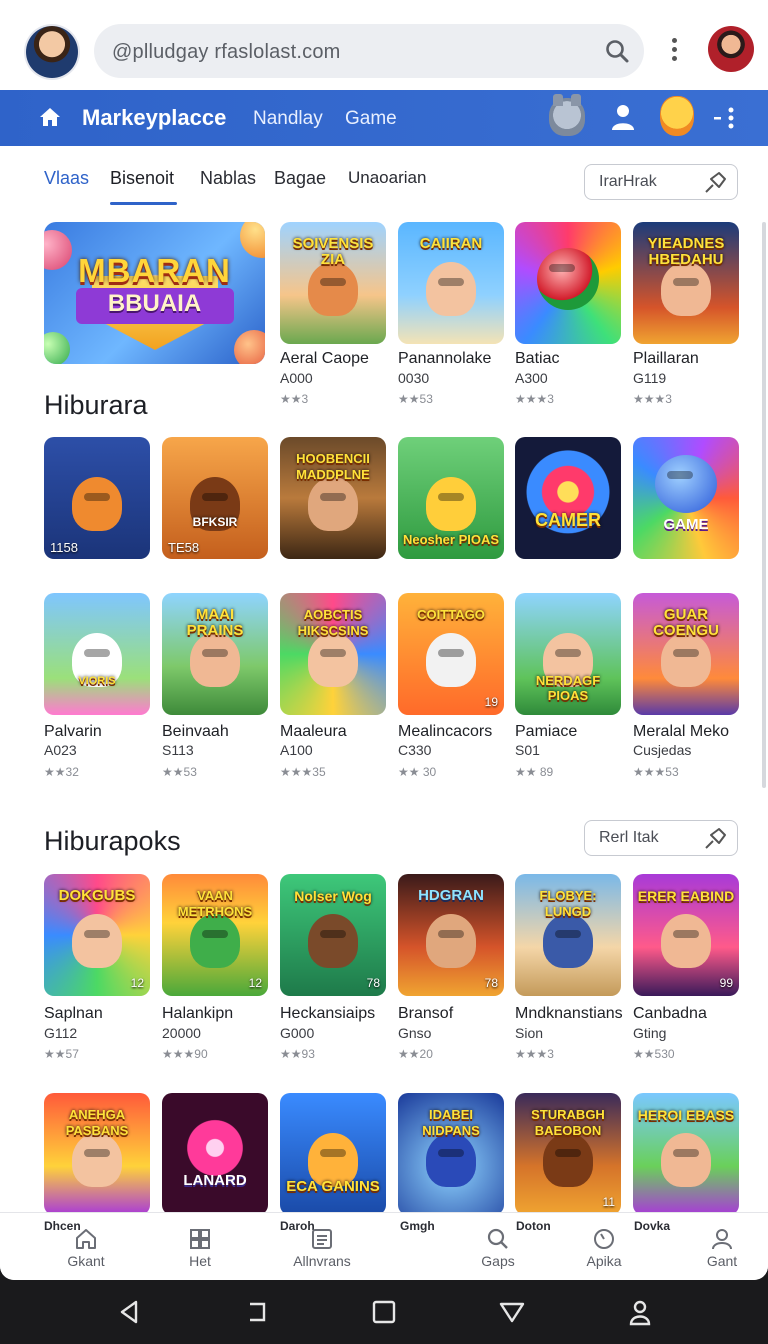  Describe the element at coordinates (650, 378) in the screenshot. I see `game-meta: G119` at that location.